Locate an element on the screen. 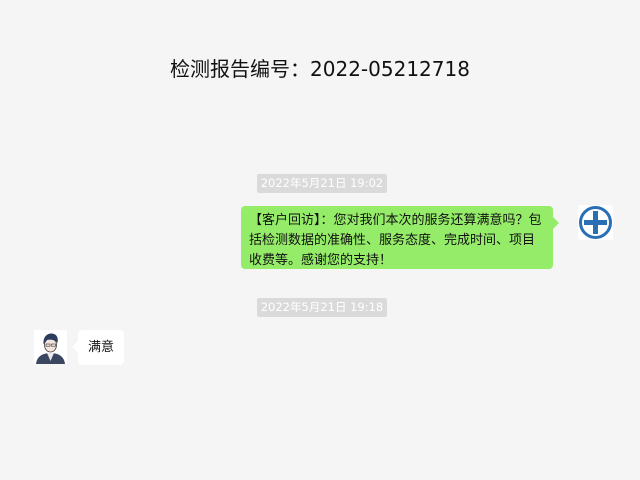  report-title: 检测报告编号：2022-05212718 is located at coordinates (320, 69).